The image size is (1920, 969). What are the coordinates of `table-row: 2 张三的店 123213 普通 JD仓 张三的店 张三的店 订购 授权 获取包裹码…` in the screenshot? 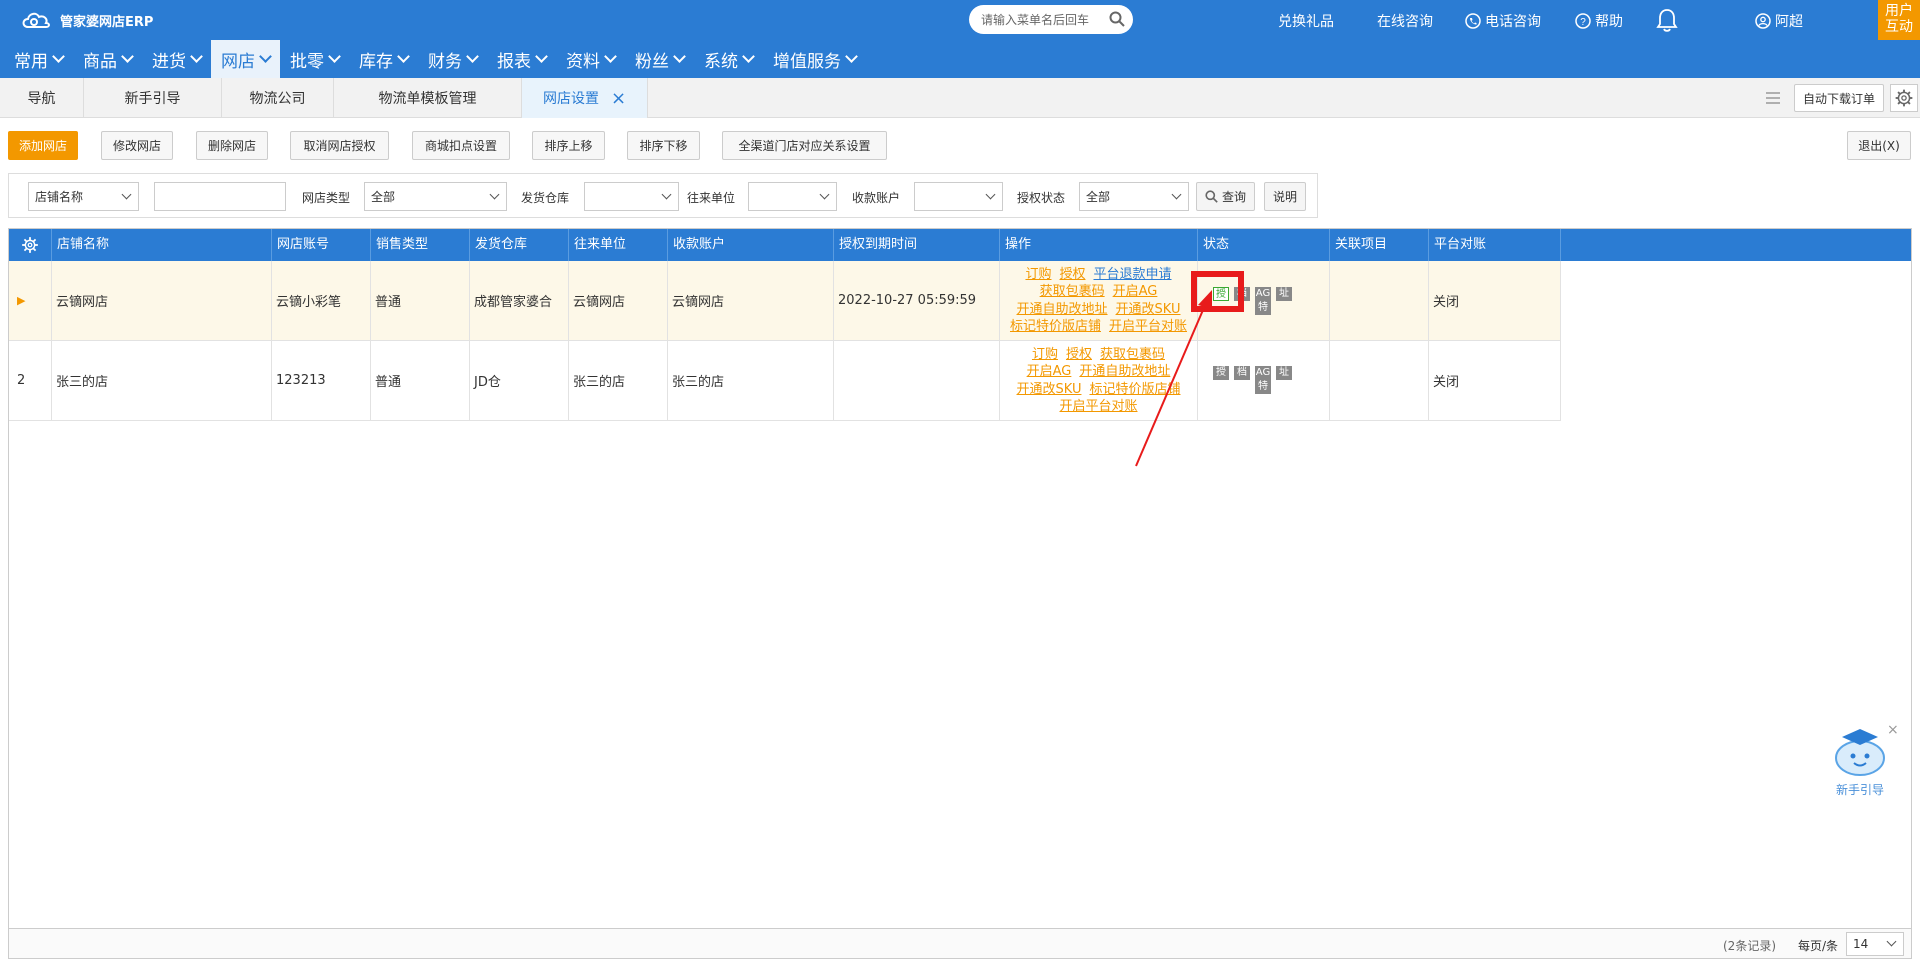 It's located at (785, 381).